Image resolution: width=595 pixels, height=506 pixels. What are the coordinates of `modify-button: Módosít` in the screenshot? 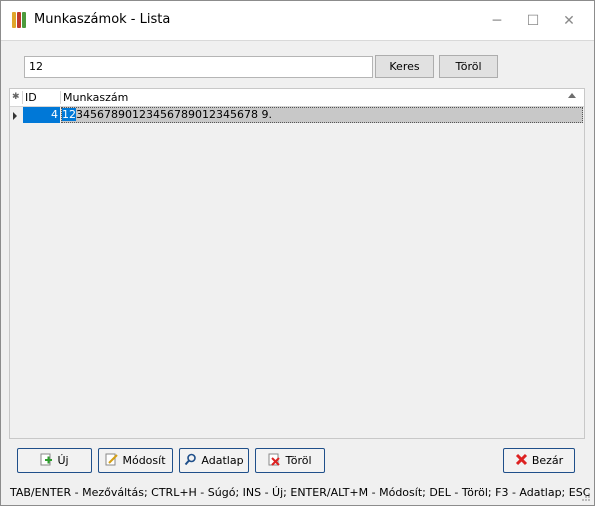 It's located at (135, 460).